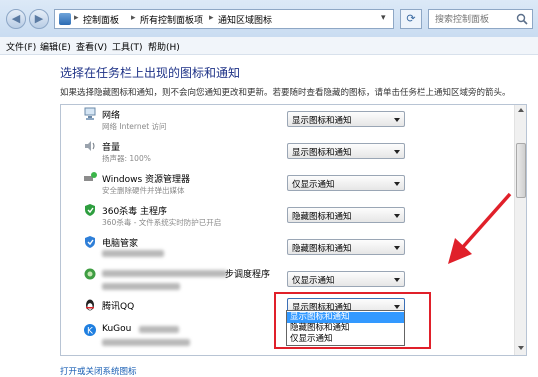 The height and width of the screenshot is (377, 538). What do you see at coordinates (164, 46) in the screenshot?
I see `menu-help: 帮助(H)` at bounding box center [164, 46].